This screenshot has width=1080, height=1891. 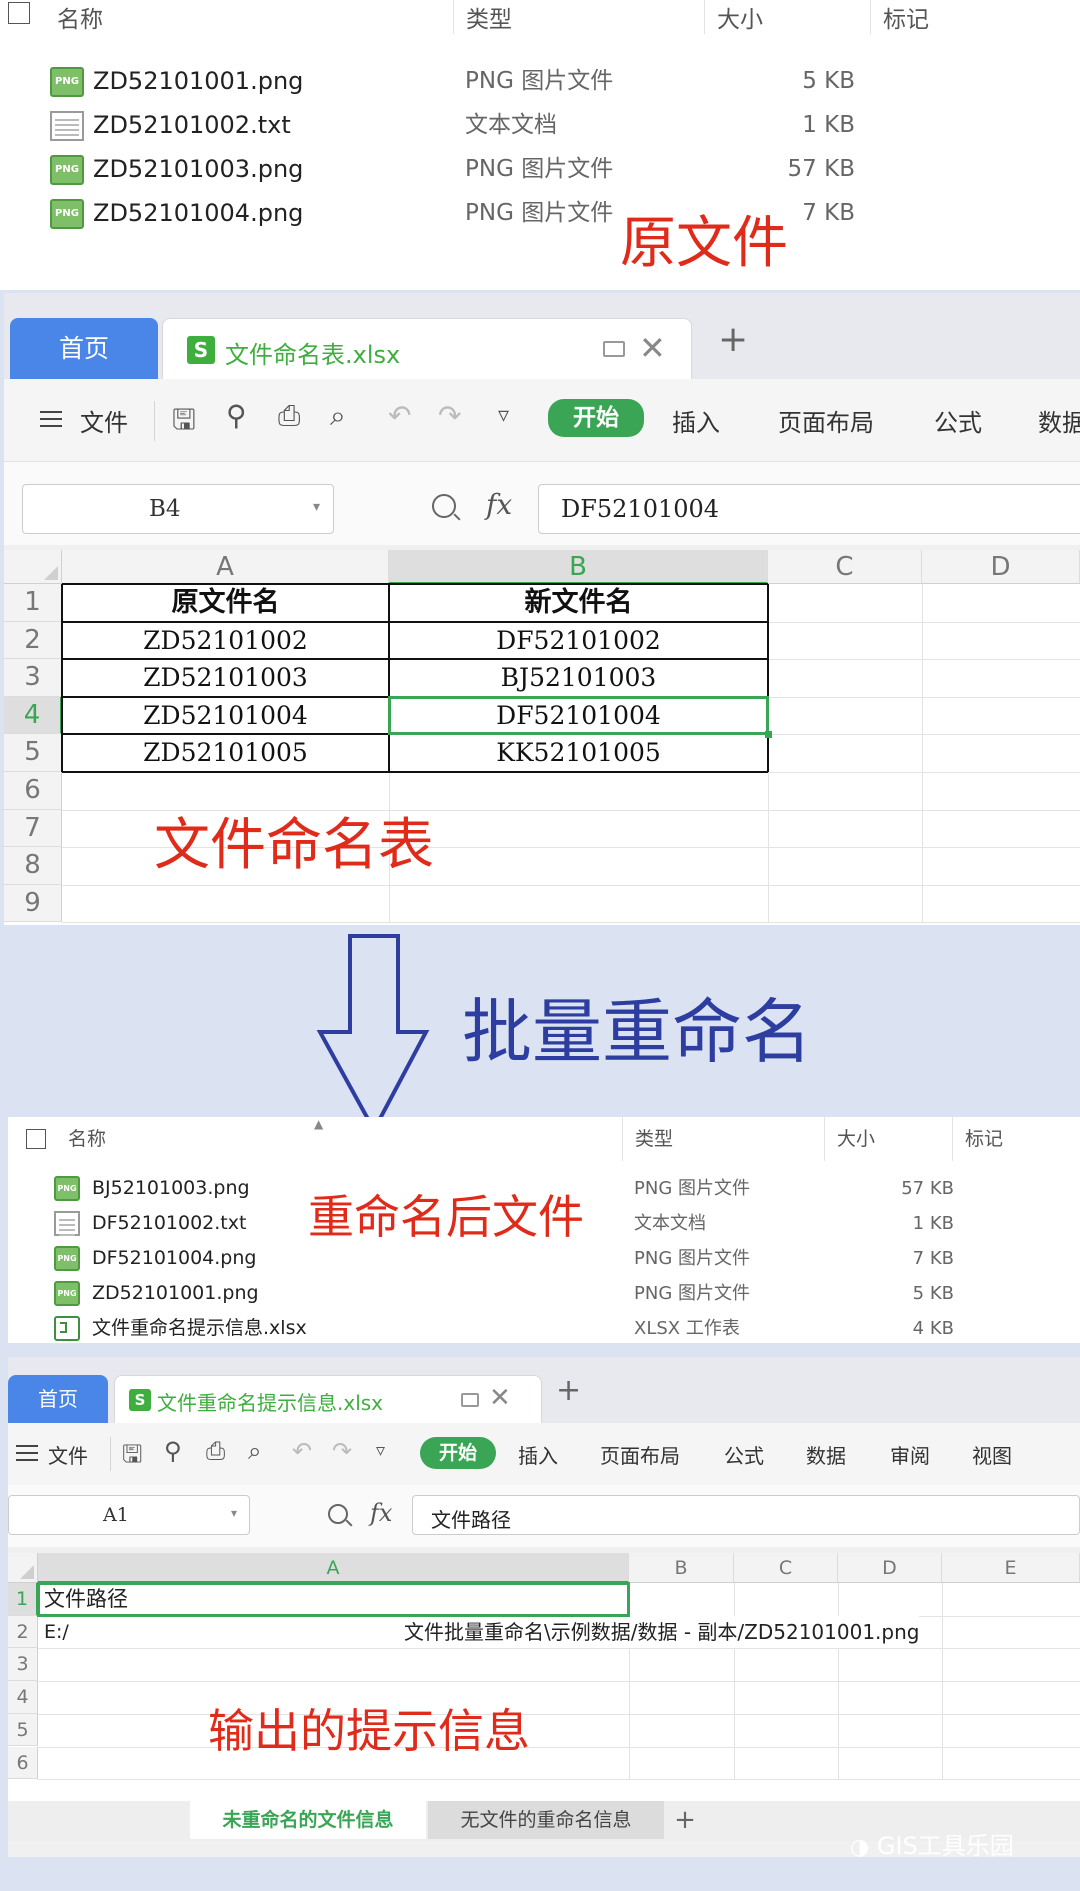 I want to click on table-cell: BJ52101003, so click(x=578, y=678).